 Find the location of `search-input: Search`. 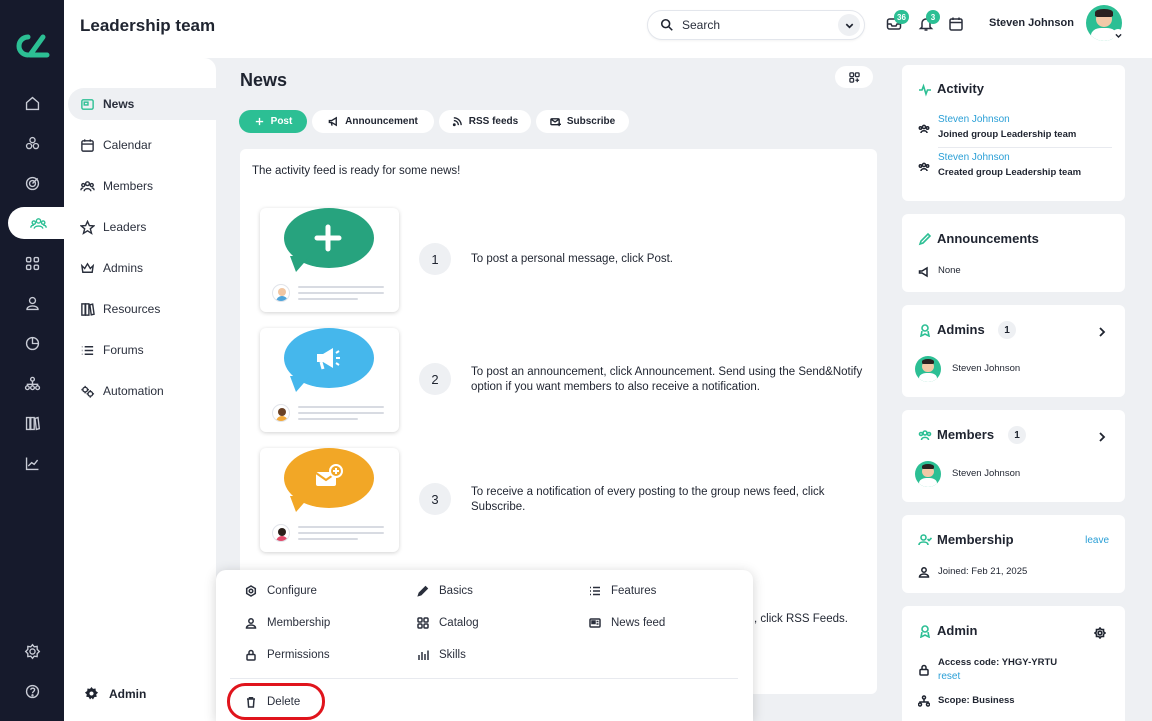

search-input: Search is located at coordinates (756, 25).